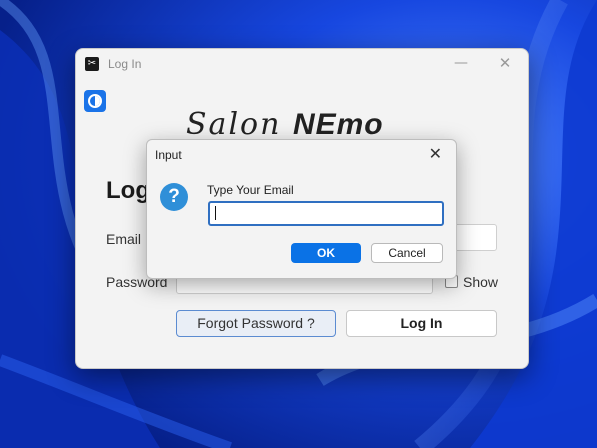 The image size is (597, 448). Describe the element at coordinates (480, 282) in the screenshot. I see `show-password-label: Show` at that location.